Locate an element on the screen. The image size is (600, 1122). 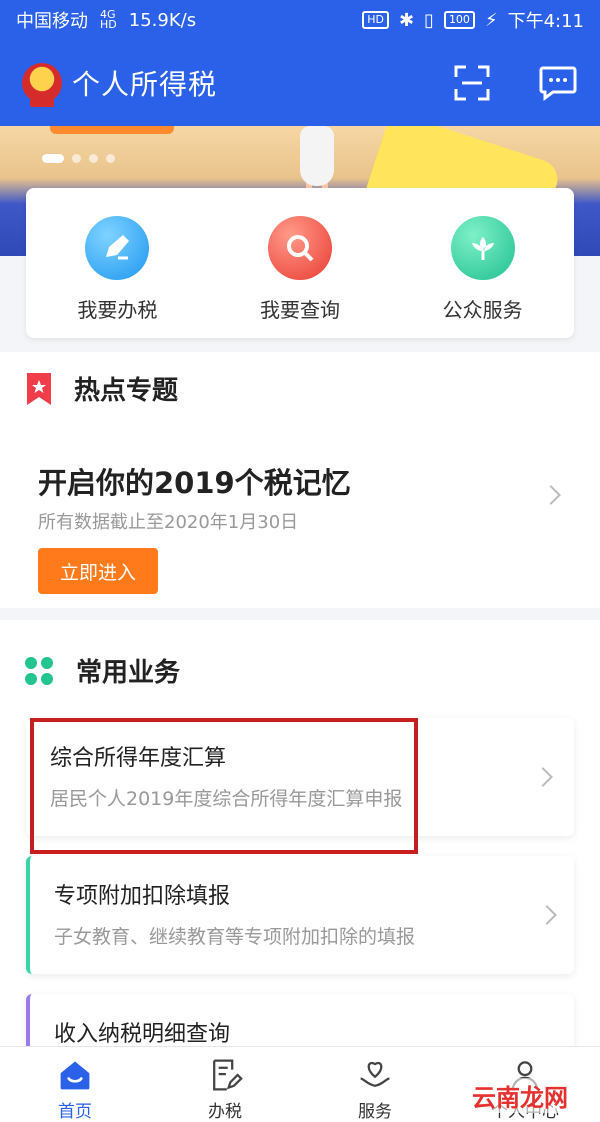
business-item-special-deduction: 专项附加扣除填报 子女教育、继续教育等专项附加扣除的填报 is located at coordinates (300, 915).